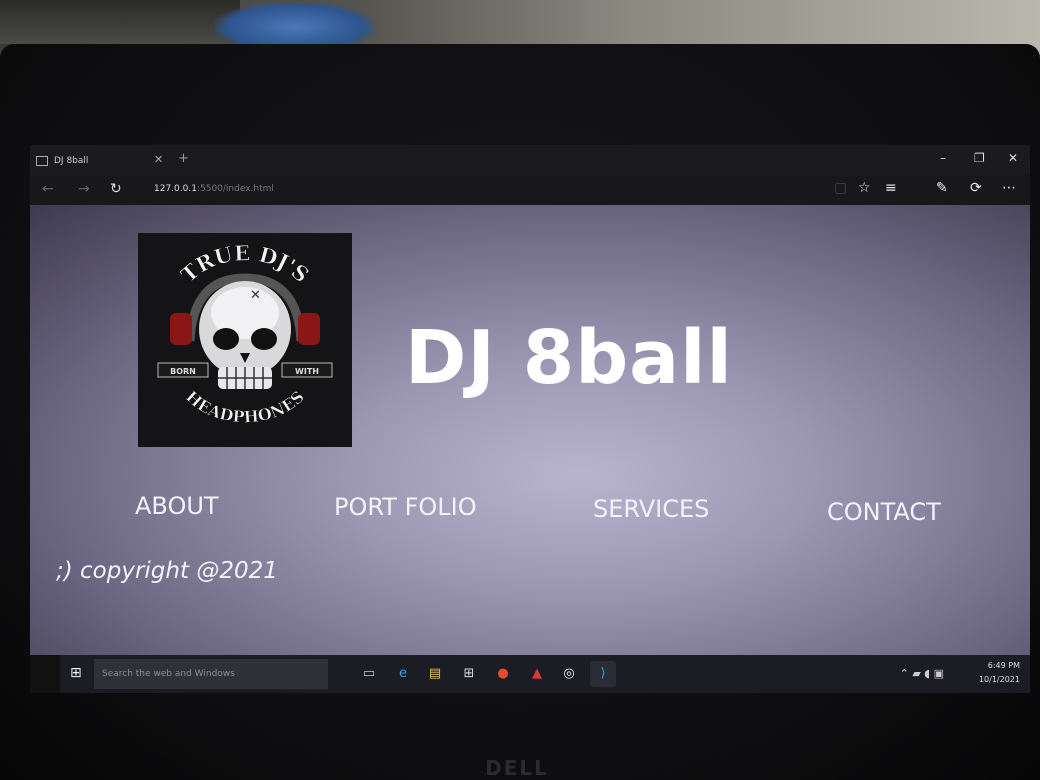 The image size is (1040, 780). I want to click on task-view-icon: ▭, so click(369, 674).